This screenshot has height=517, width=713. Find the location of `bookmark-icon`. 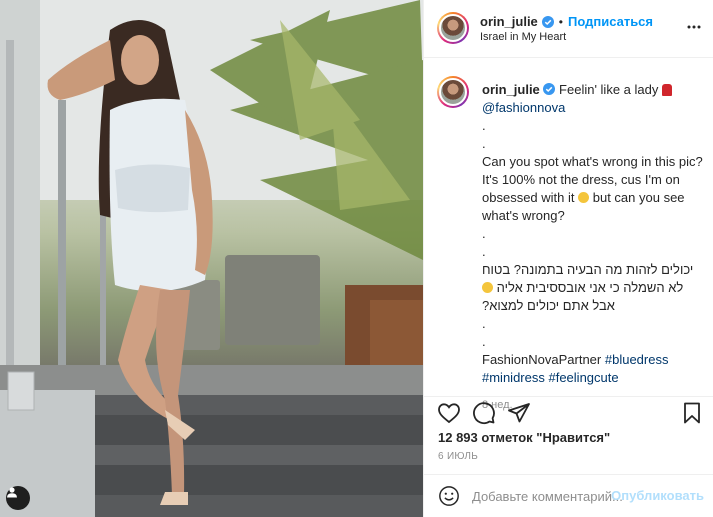

bookmark-icon is located at coordinates (692, 413).